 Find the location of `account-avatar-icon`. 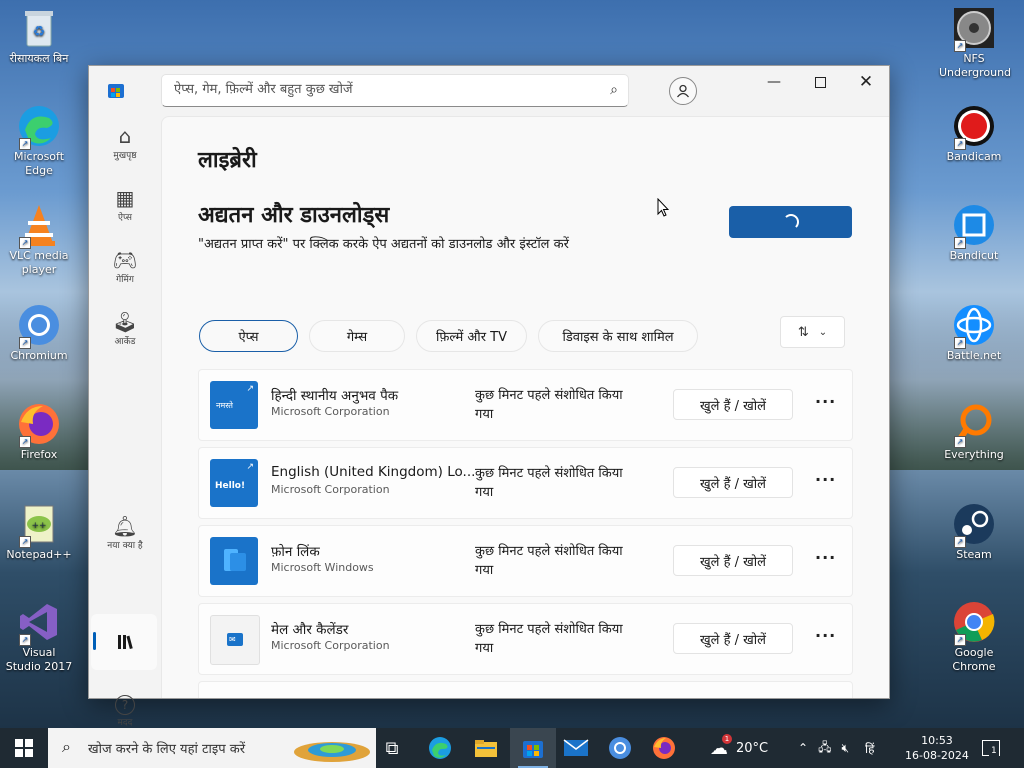

account-avatar-icon is located at coordinates (683, 91).